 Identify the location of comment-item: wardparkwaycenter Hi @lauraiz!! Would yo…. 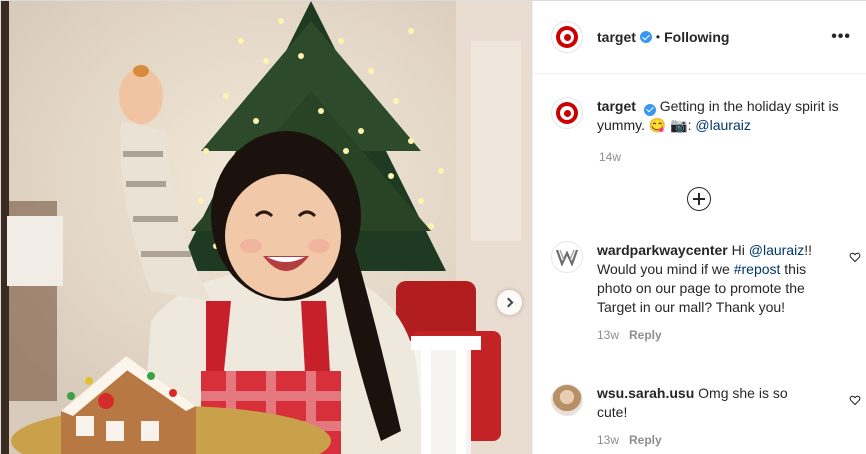
(706, 293).